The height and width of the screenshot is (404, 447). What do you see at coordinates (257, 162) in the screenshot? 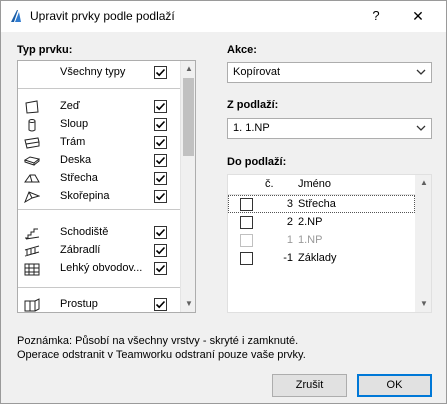
I see `to-story-label: Do podlaží:` at bounding box center [257, 162].